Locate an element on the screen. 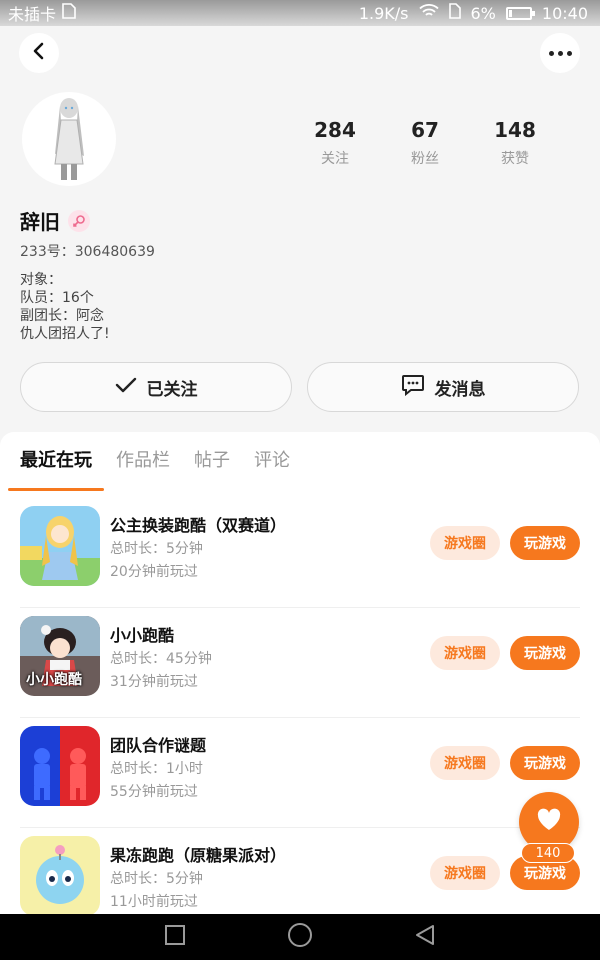  likes-label: 获赞 is located at coordinates (515, 159).